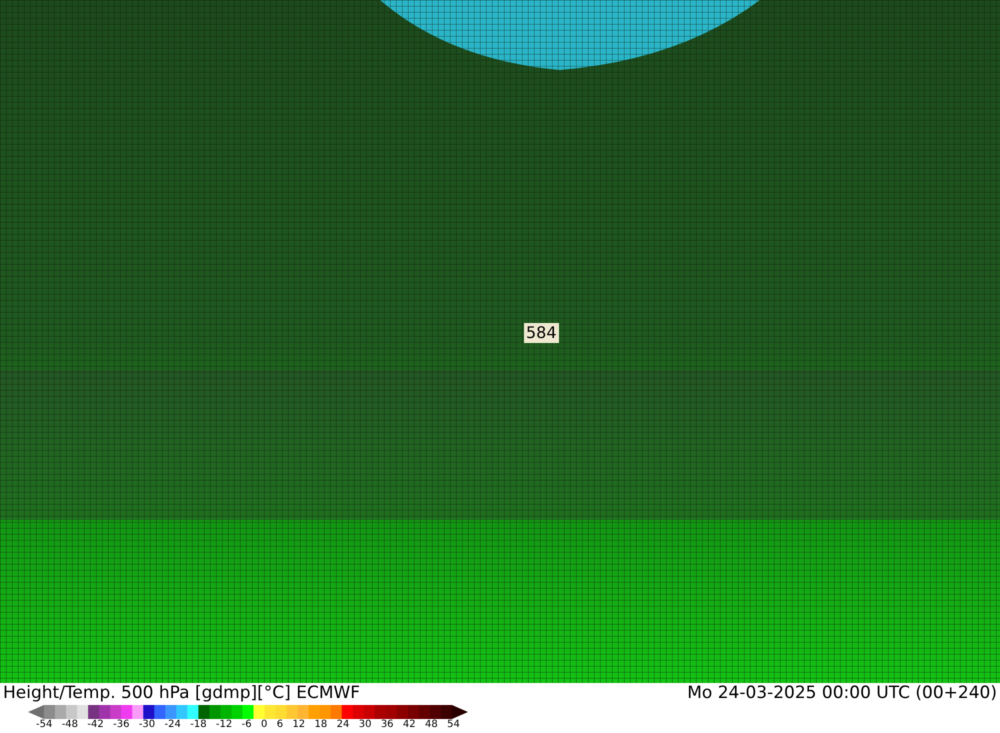  What do you see at coordinates (181, 694) in the screenshot?
I see `chart-title: Height/Temp. 500 hPa [gdmp][°C] ECMWF` at bounding box center [181, 694].